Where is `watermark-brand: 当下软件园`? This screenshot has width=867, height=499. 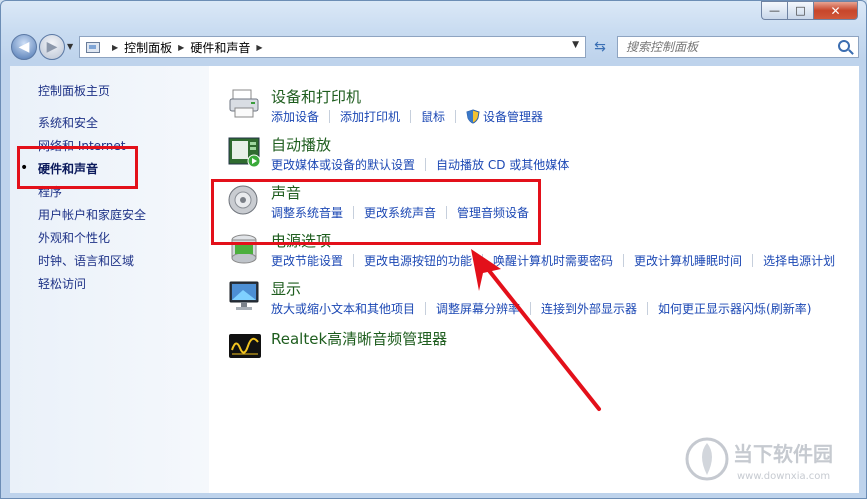
watermark-brand: 当下软件园 is located at coordinates (783, 454).